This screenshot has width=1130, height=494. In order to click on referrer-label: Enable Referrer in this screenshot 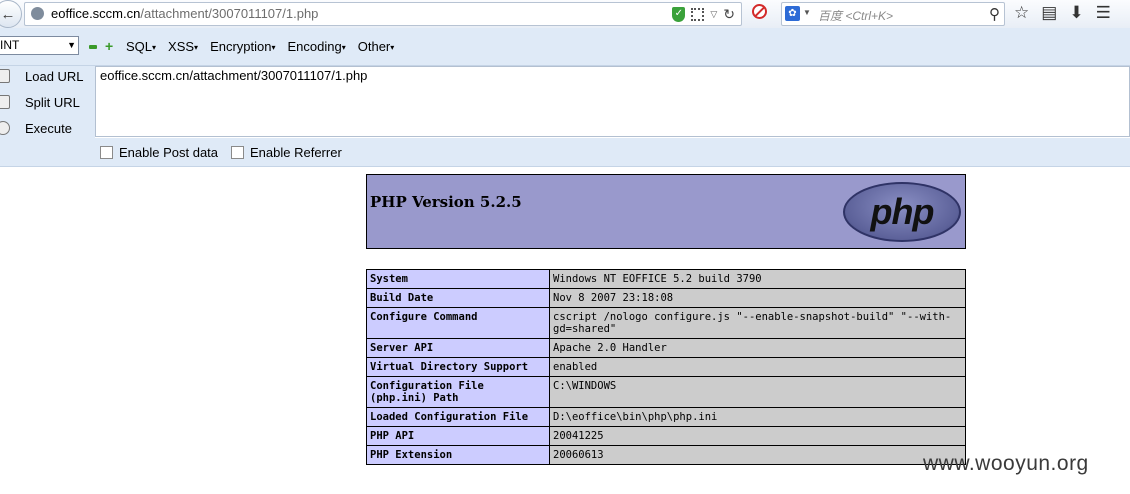, I will do `click(296, 152)`.